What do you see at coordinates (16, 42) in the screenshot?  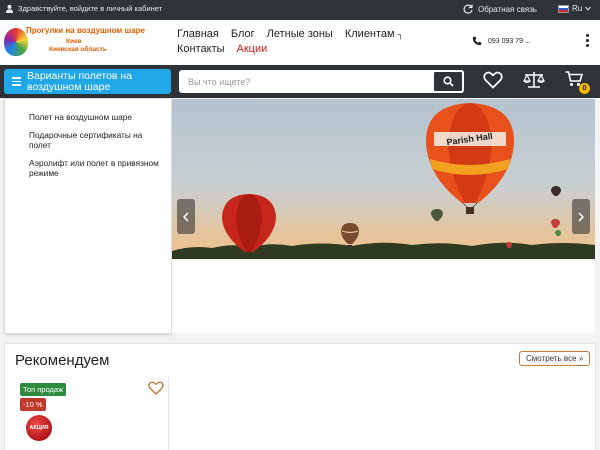 I see `balloon-logo-icon` at bounding box center [16, 42].